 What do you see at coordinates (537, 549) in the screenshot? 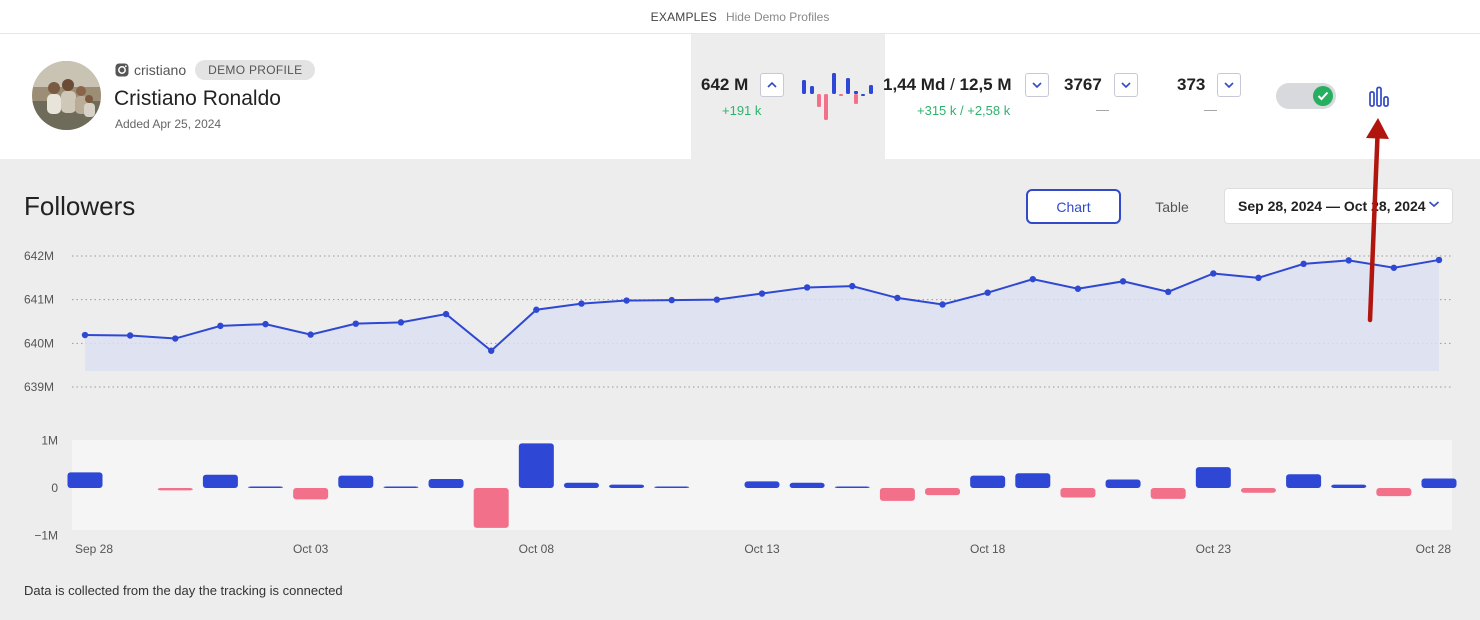
I see `x-tick-label: Oct 08` at bounding box center [537, 549].